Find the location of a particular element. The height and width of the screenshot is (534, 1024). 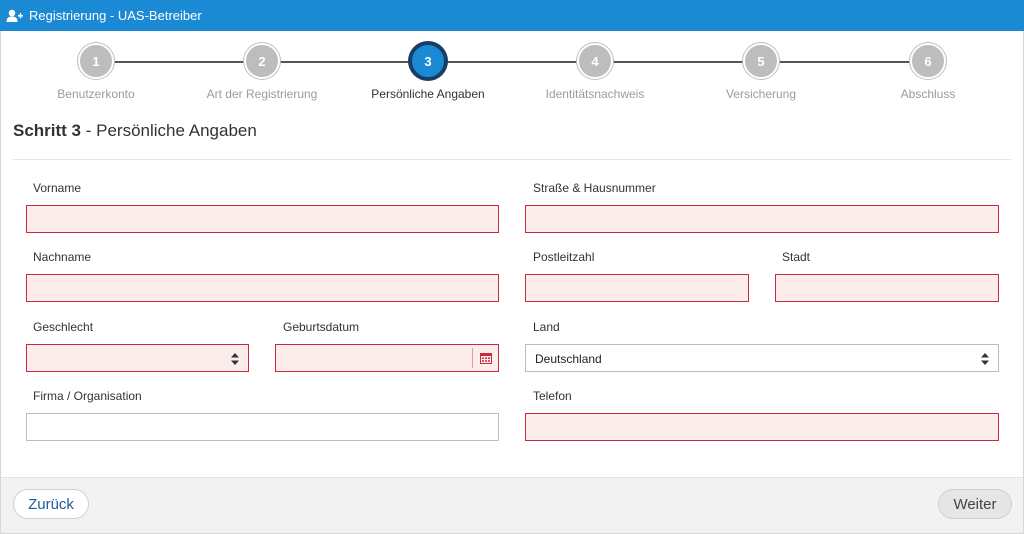

window-title: Registrierung - UAS-Betreiber is located at coordinates (115, 15).